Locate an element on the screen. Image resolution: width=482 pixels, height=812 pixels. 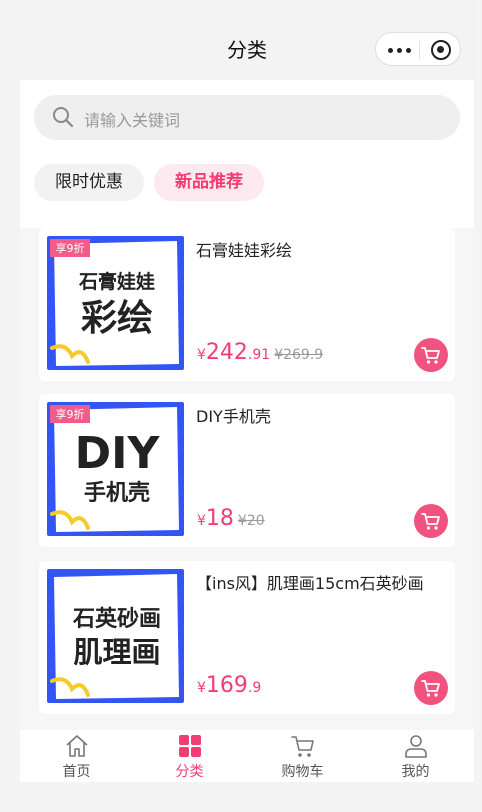
product-name: DIY手机壳 is located at coordinates (233, 415).